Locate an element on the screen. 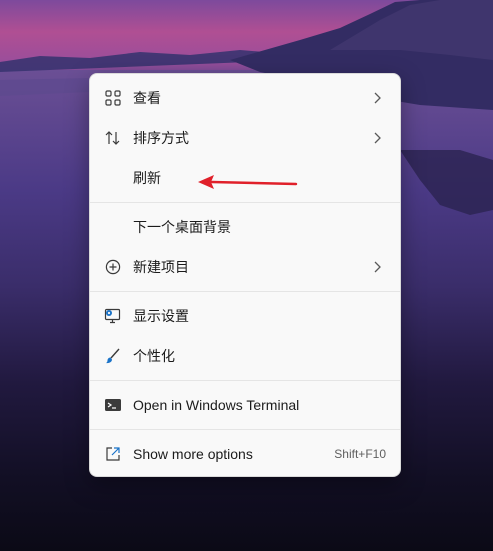 The width and height of the screenshot is (493, 551). share-external-icon is located at coordinates (113, 454).